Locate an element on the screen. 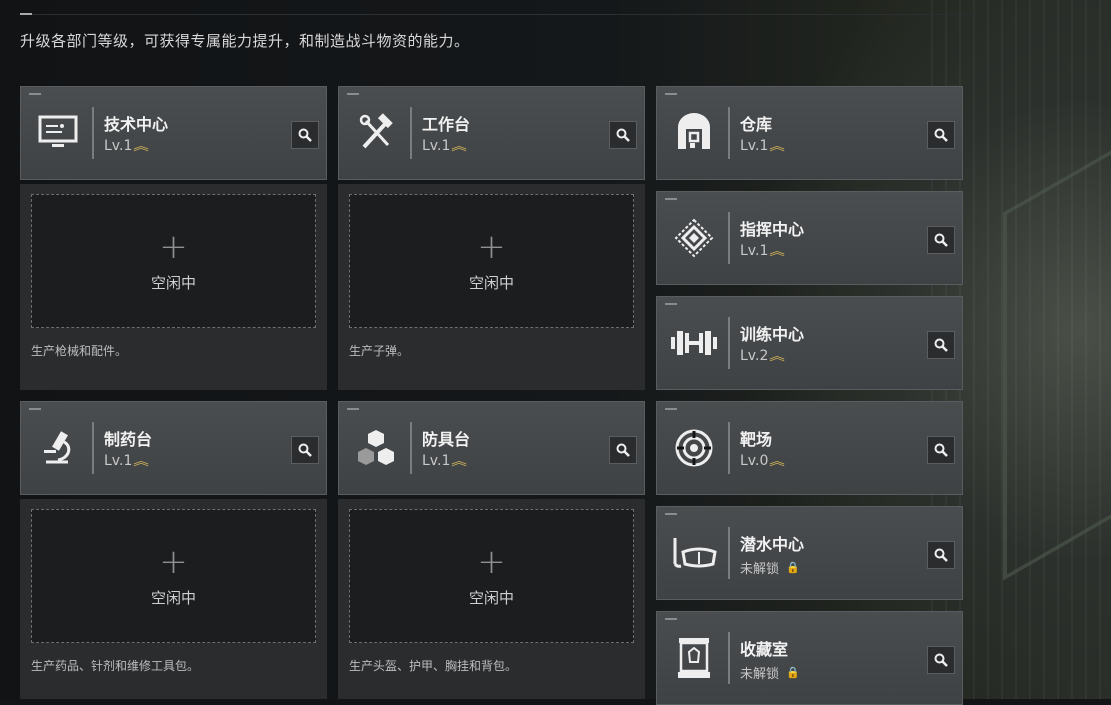 The height and width of the screenshot is (705, 1111). department-card-armor-bench: 防具台 Lv.1 ︽ + 空闲中 生产头盔、护甲、胸挂和背包。 is located at coordinates (491, 550).